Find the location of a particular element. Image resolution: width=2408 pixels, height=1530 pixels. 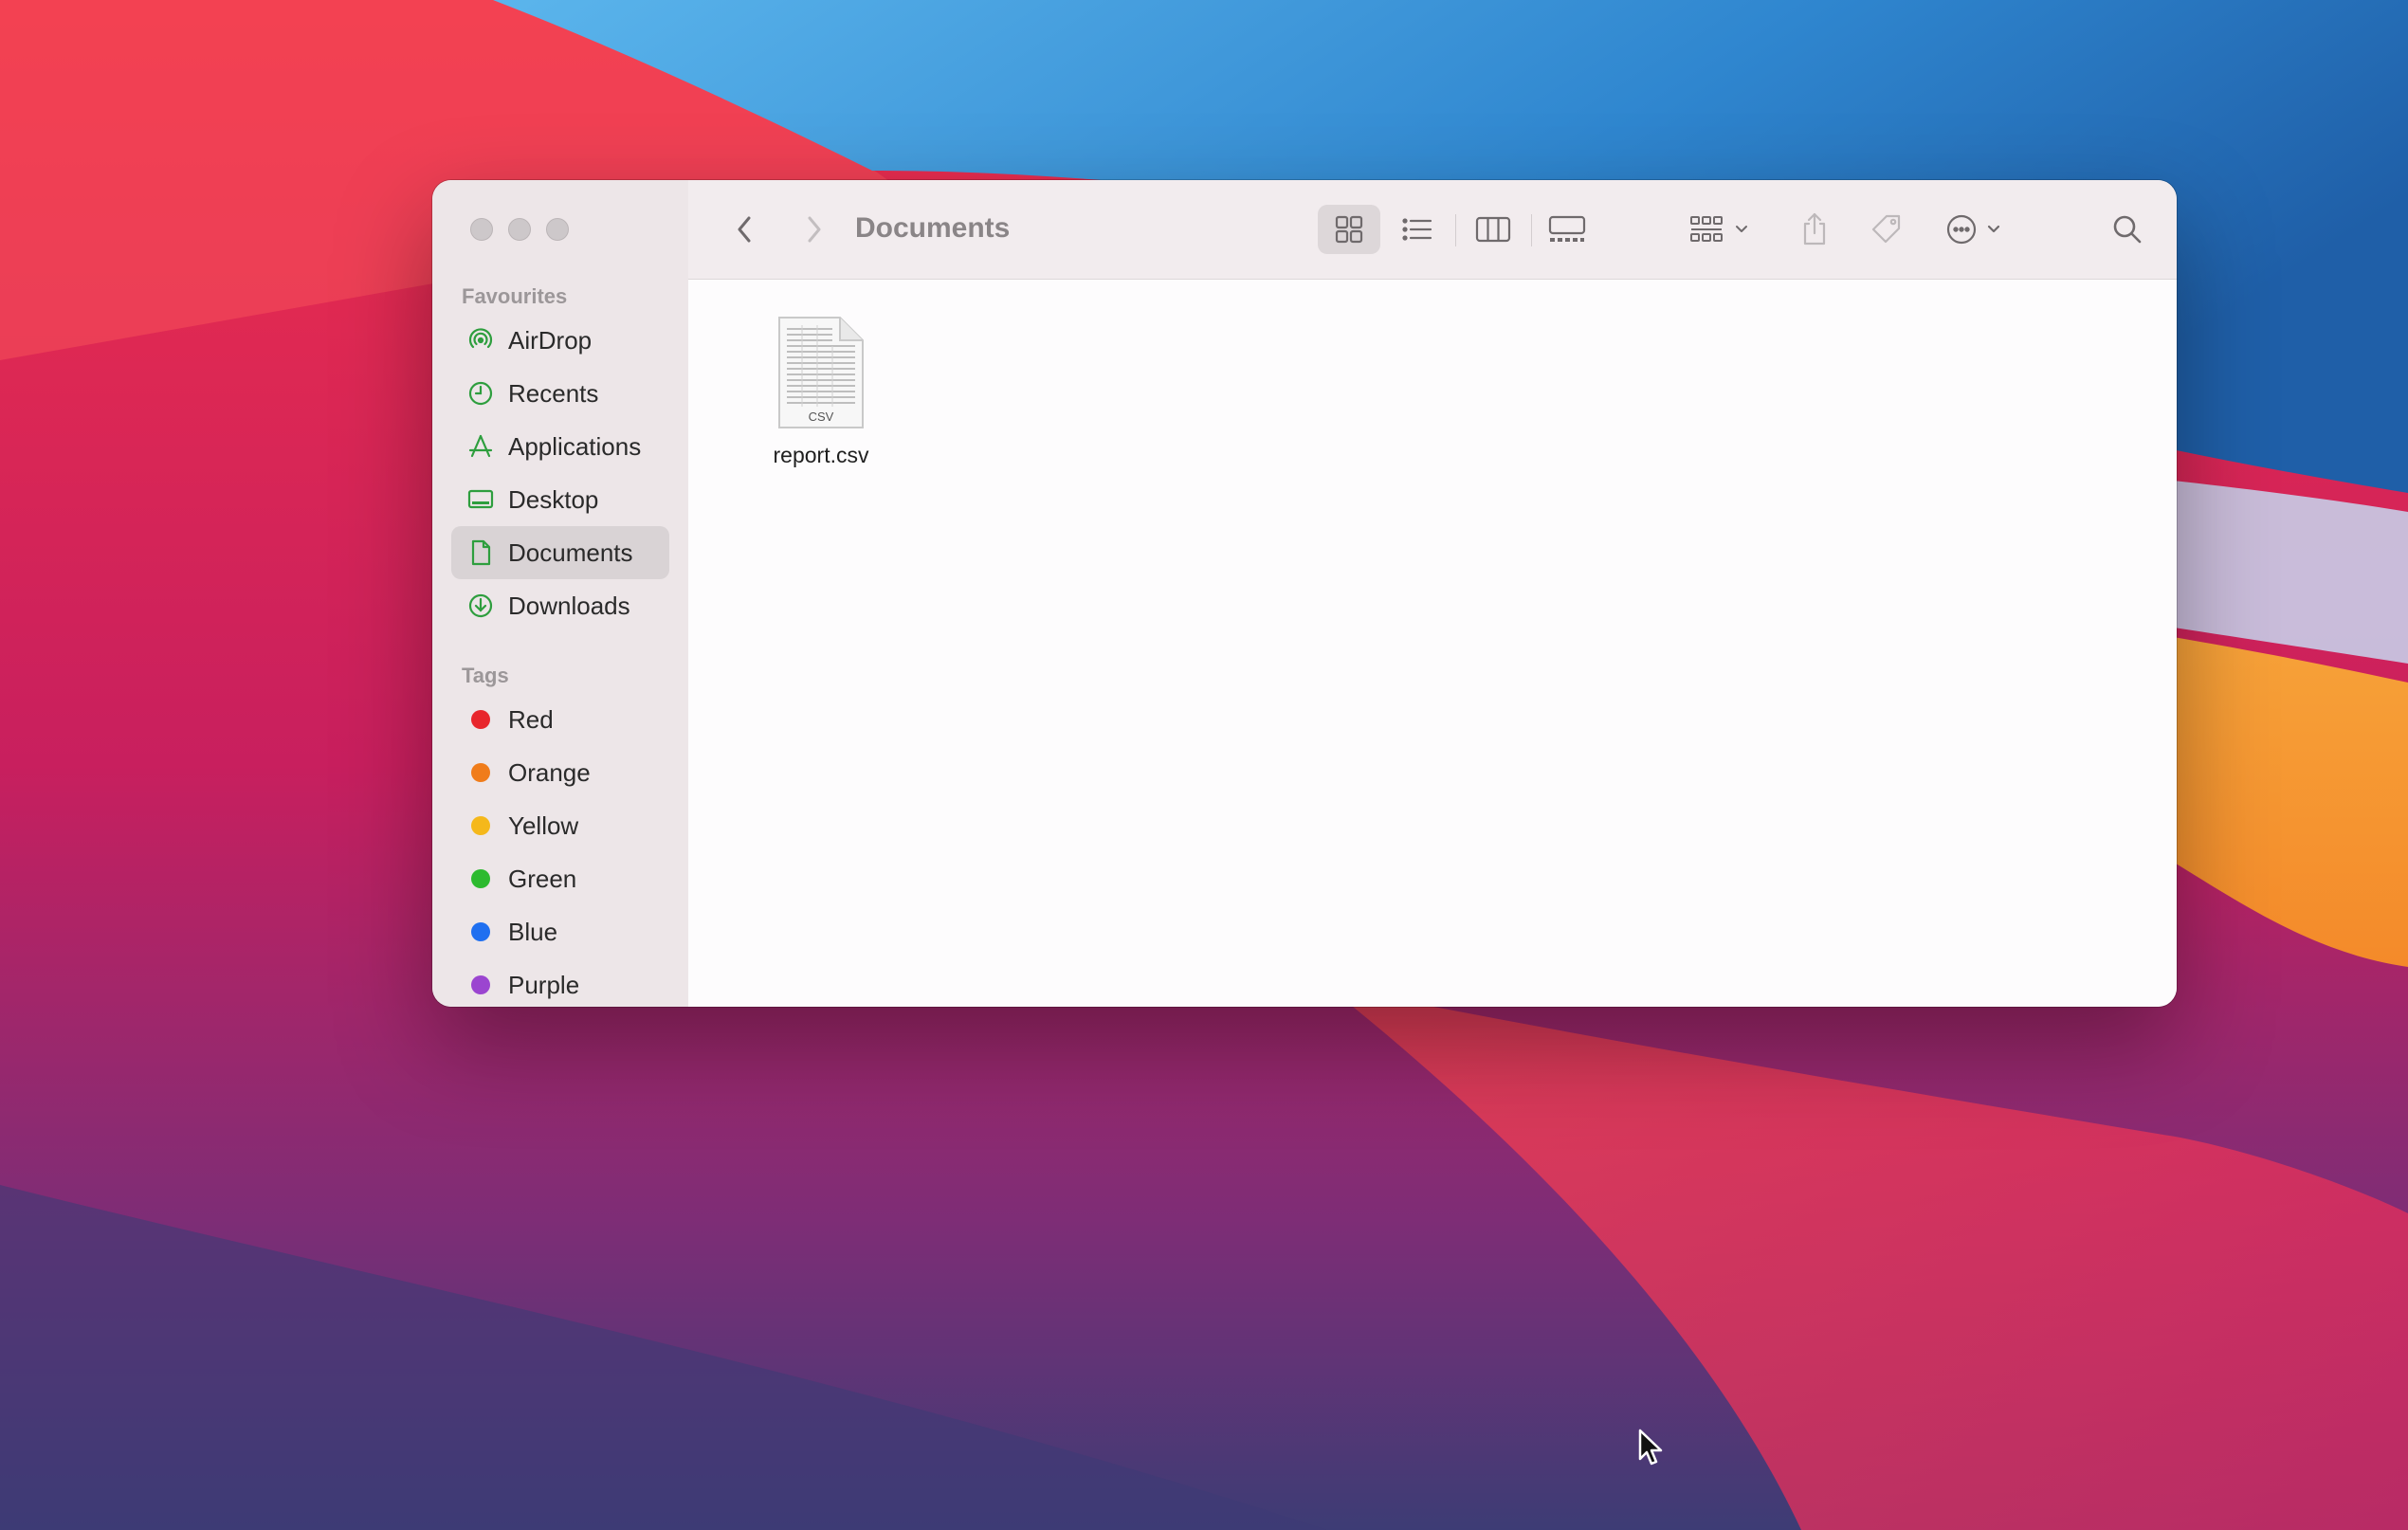

toolbar: Documents is located at coordinates (1432, 230).